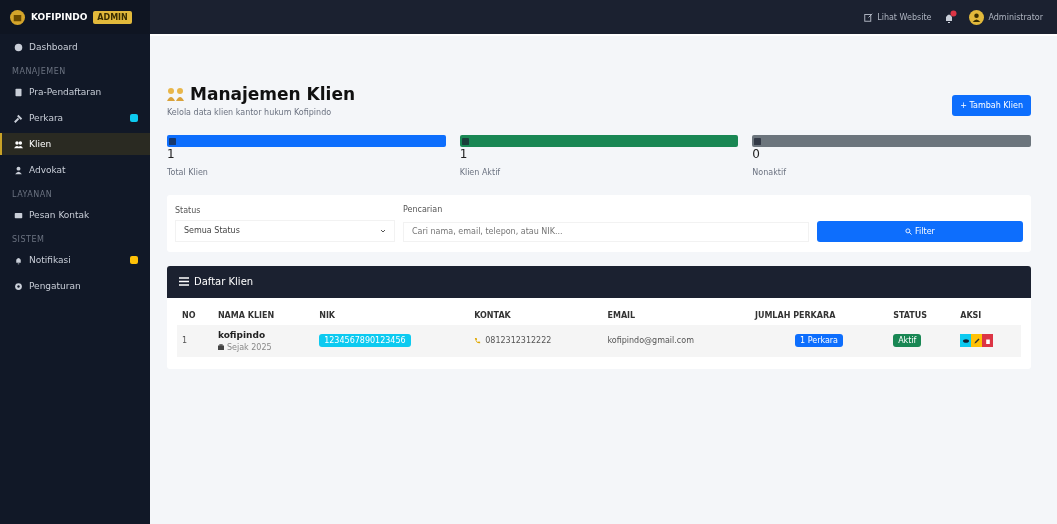 The image size is (1057, 524). What do you see at coordinates (383, 230) in the screenshot?
I see `chevron-down-icon` at bounding box center [383, 230].